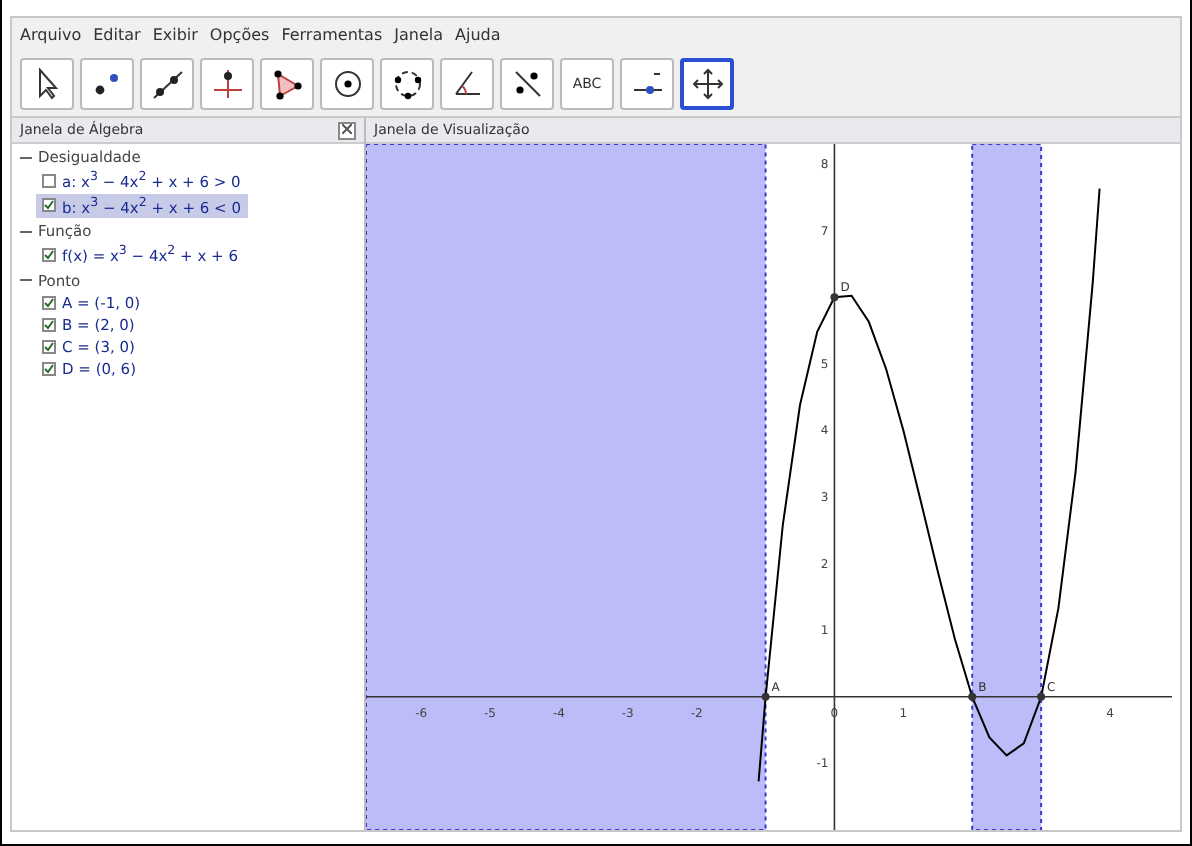 Image resolution: width=1192 pixels, height=846 pixels. I want to click on circle-icon, so click(347, 84).